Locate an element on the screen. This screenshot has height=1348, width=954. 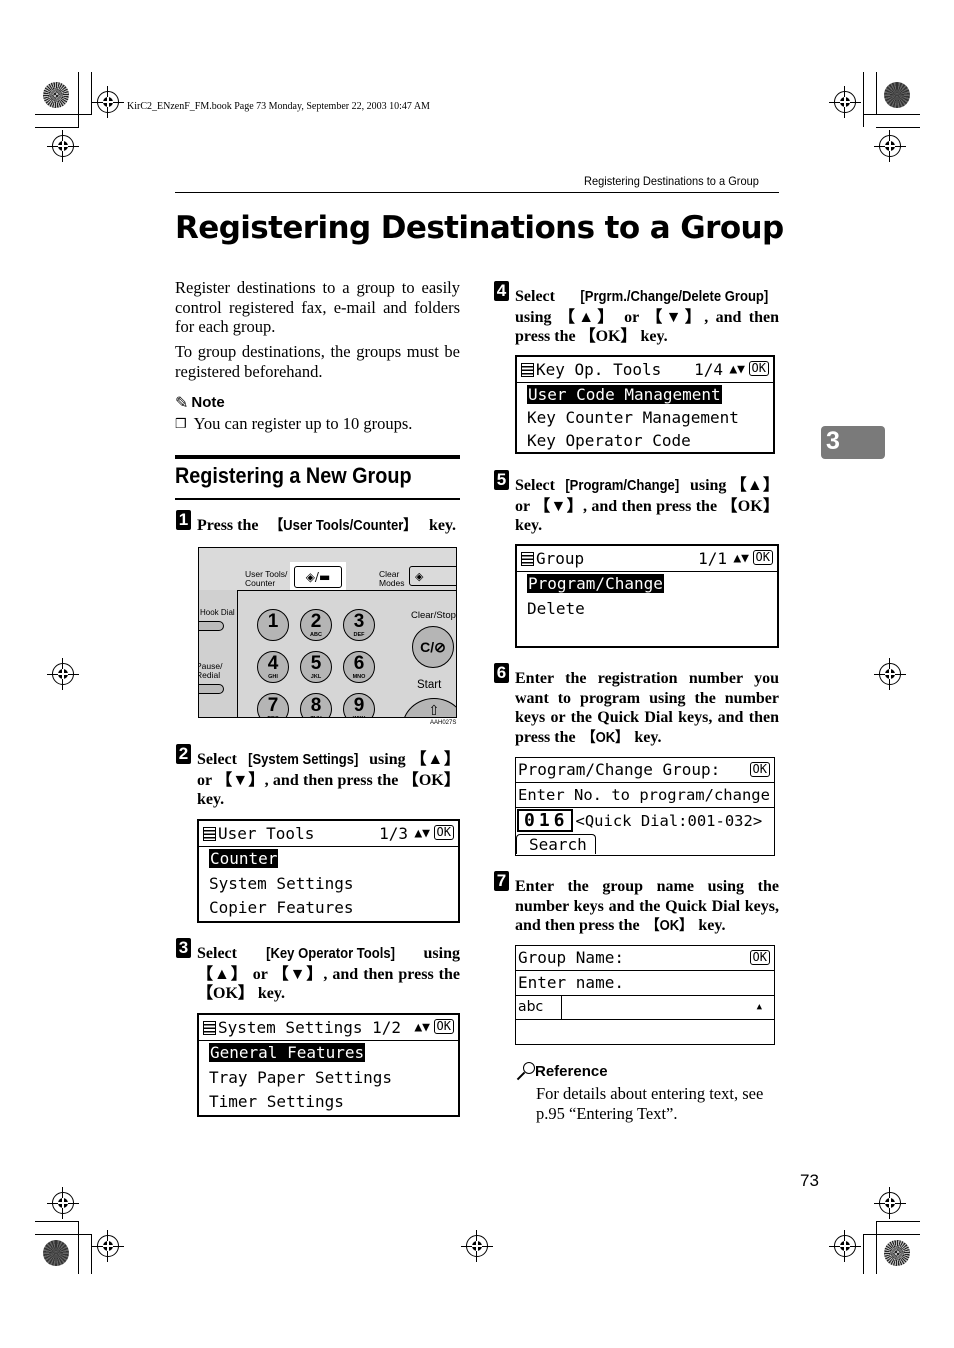
clear-modes-label: Clear Modes is located at coordinates (392, 578).